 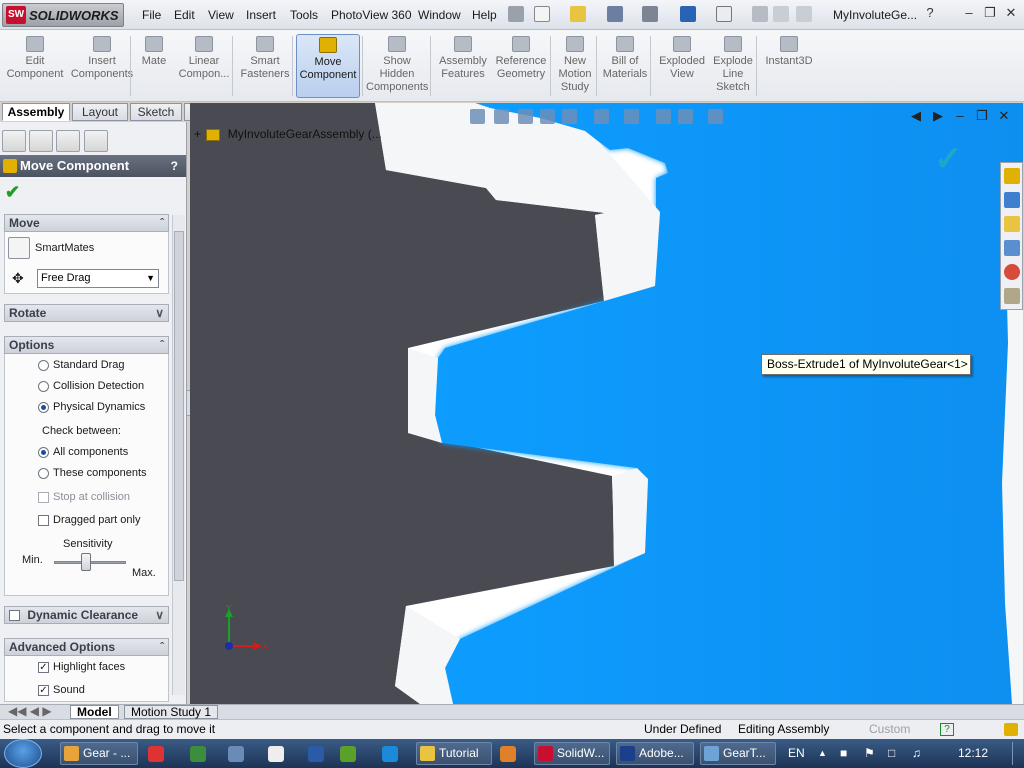 I want to click on drag-mode-select: Free Drag ▼, so click(x=98, y=278).